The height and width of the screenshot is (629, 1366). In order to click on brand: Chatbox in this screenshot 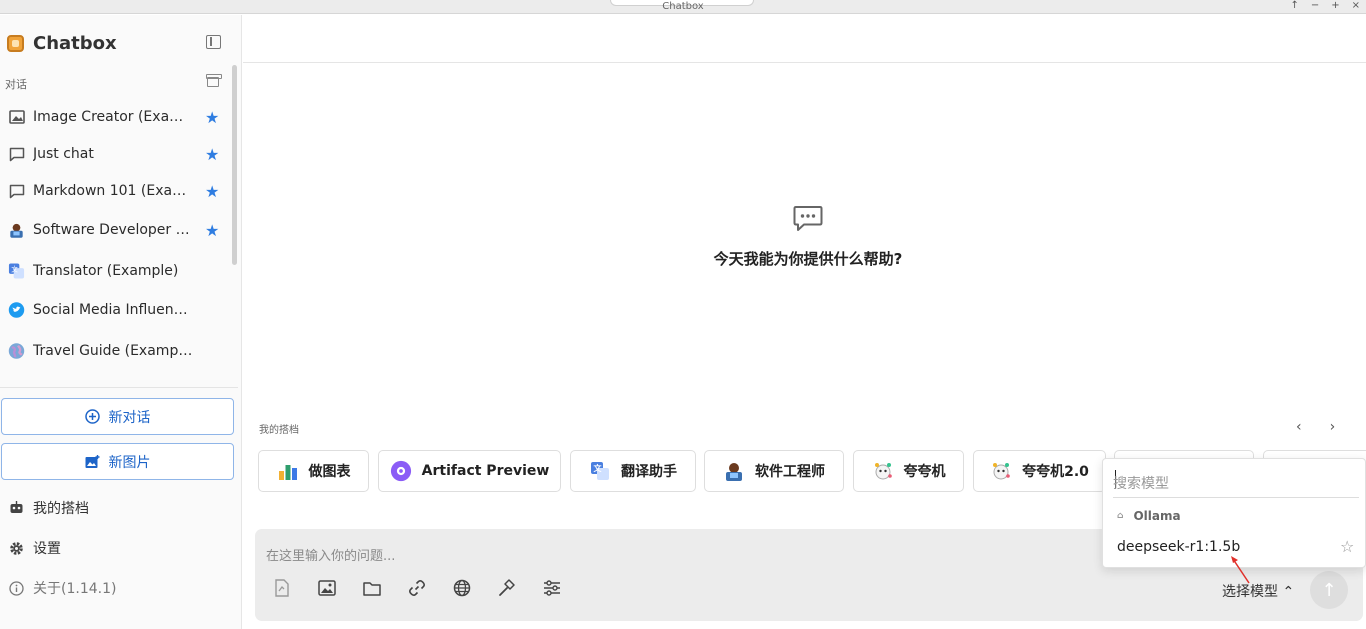, I will do `click(62, 43)`.